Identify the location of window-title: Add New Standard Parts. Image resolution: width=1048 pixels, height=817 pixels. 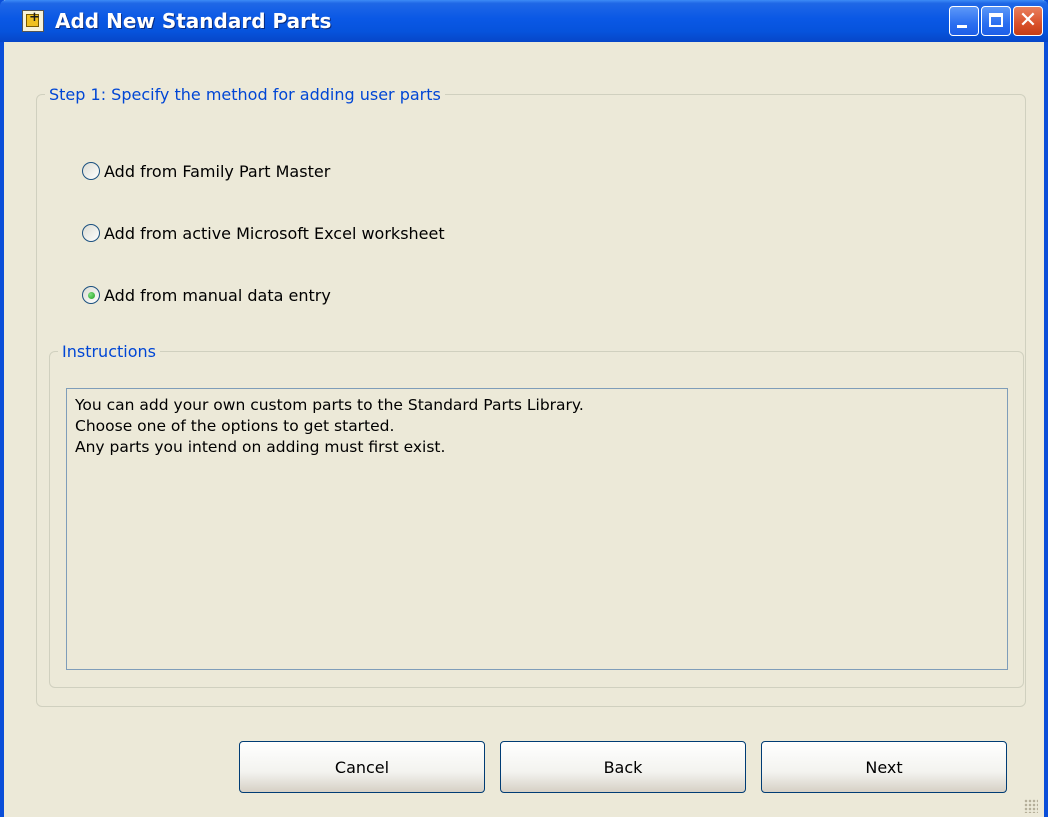
(193, 21).